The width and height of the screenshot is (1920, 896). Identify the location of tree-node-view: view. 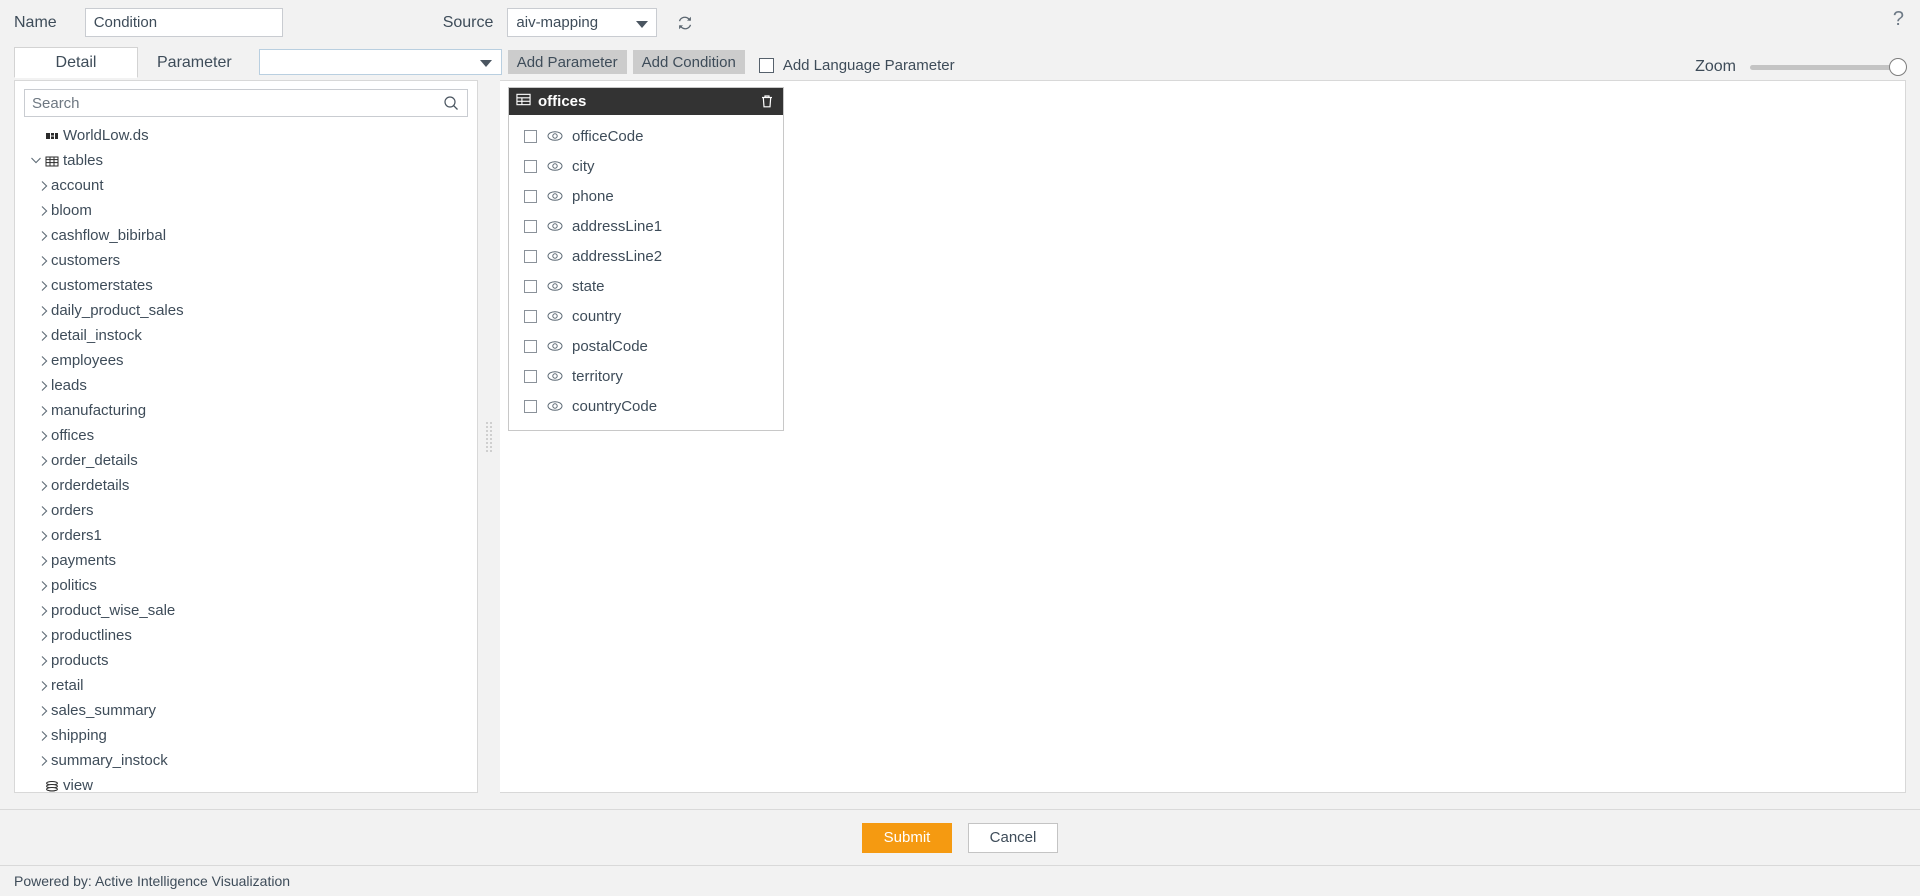
(246, 782).